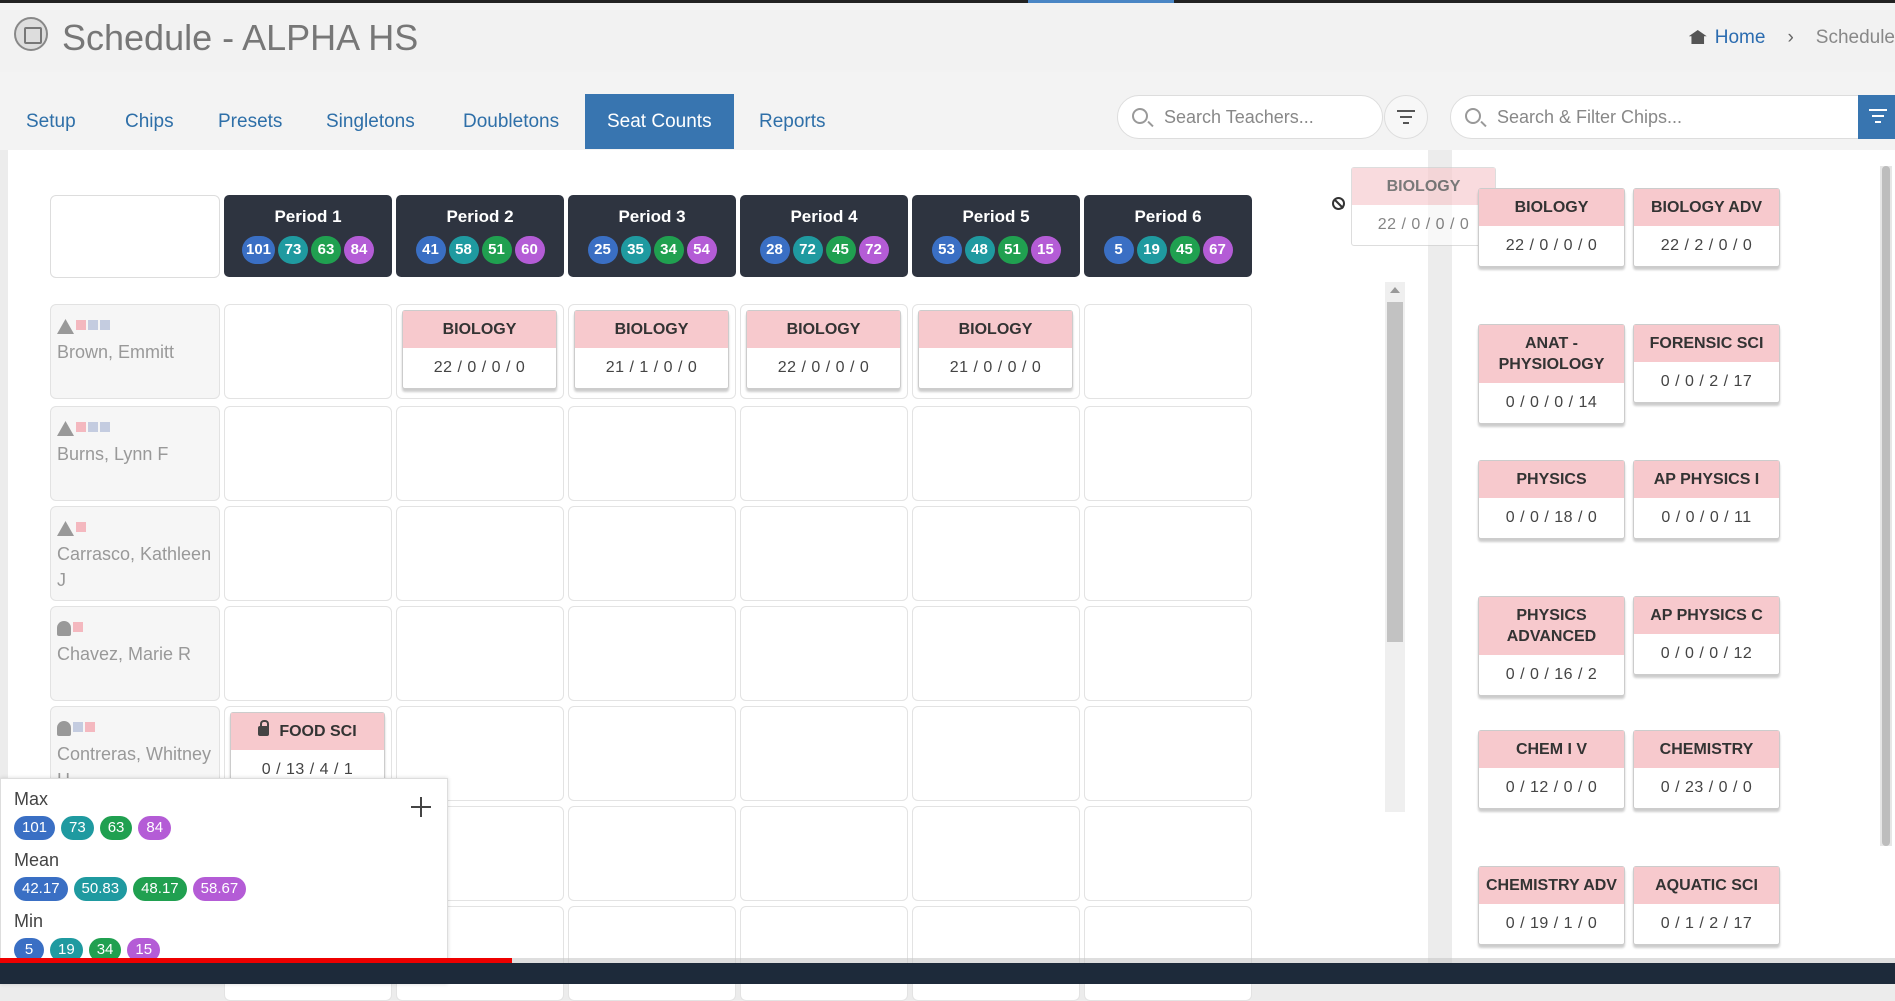 This screenshot has height=1001, width=1895. What do you see at coordinates (135, 351) in the screenshot?
I see `teacher-row-label: Brown, Emmitt` at bounding box center [135, 351].